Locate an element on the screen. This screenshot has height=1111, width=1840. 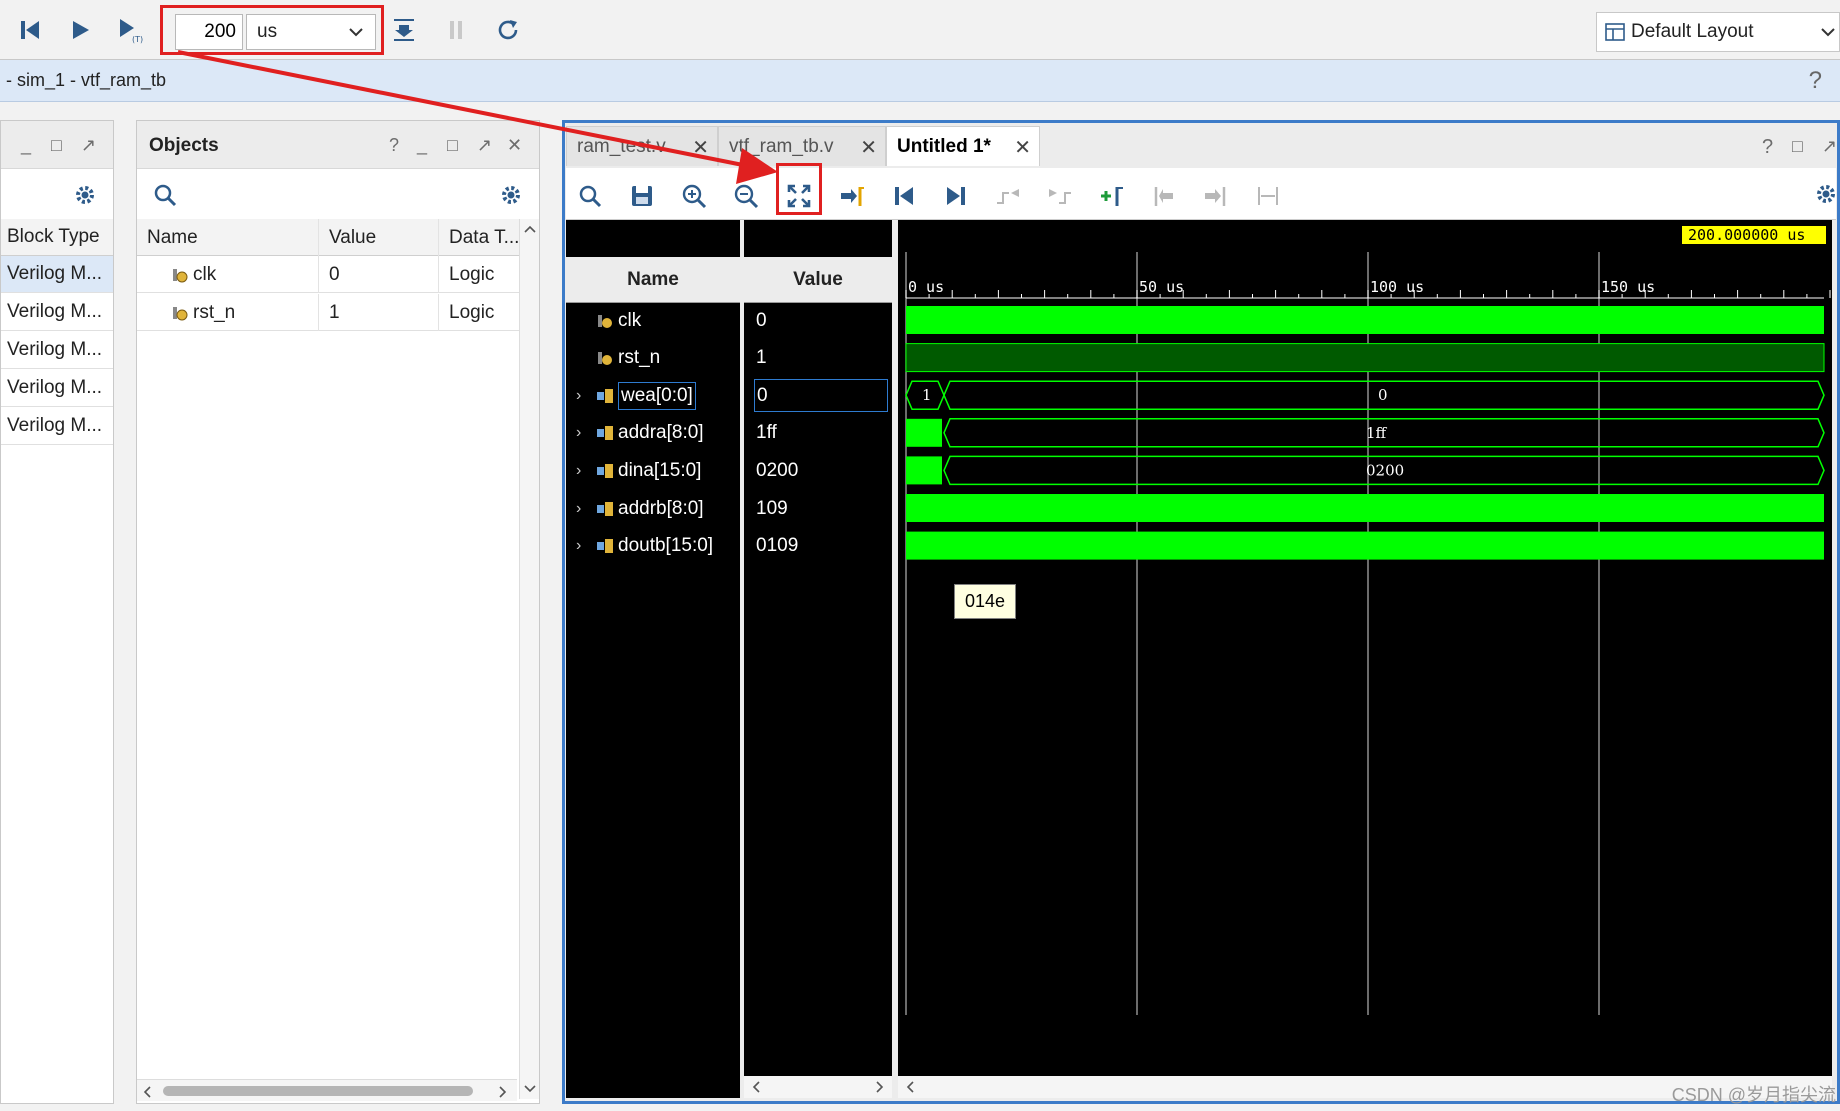
play-icon is located at coordinates (81, 30).